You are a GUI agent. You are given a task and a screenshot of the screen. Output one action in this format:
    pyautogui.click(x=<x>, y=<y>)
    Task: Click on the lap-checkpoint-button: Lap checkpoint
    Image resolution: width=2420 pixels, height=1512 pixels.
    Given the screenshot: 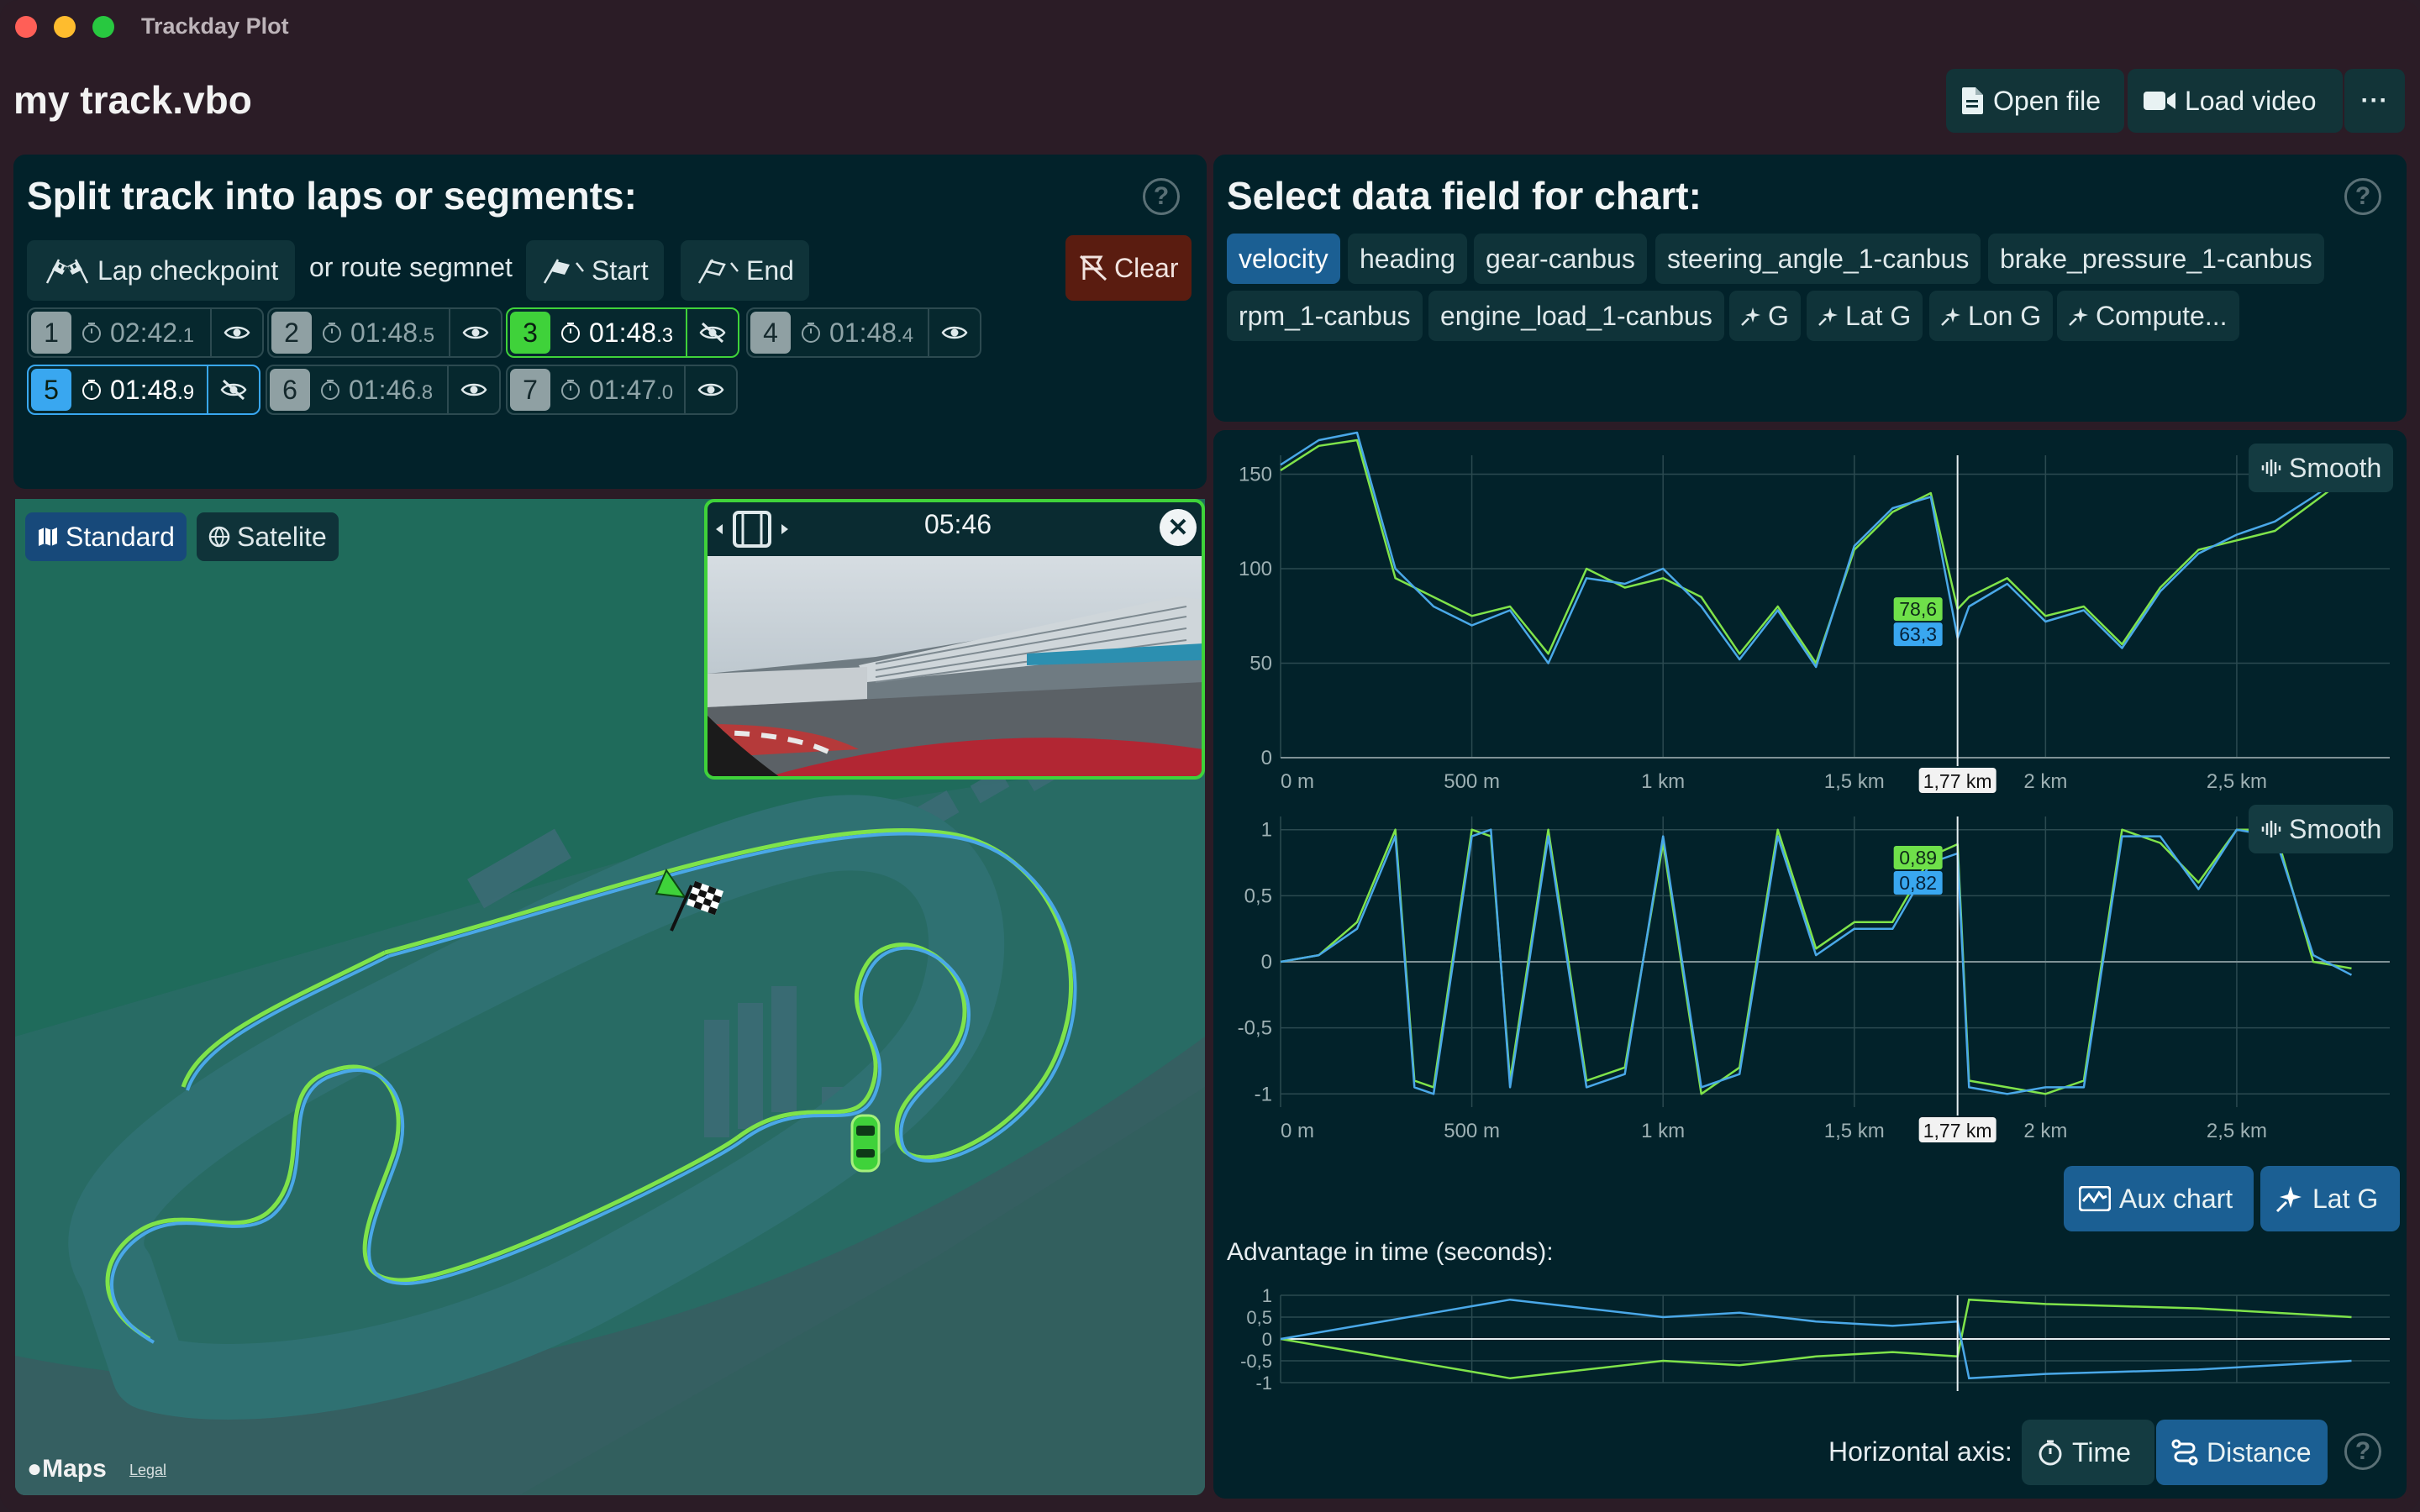 What is the action you would take?
    pyautogui.click(x=161, y=270)
    